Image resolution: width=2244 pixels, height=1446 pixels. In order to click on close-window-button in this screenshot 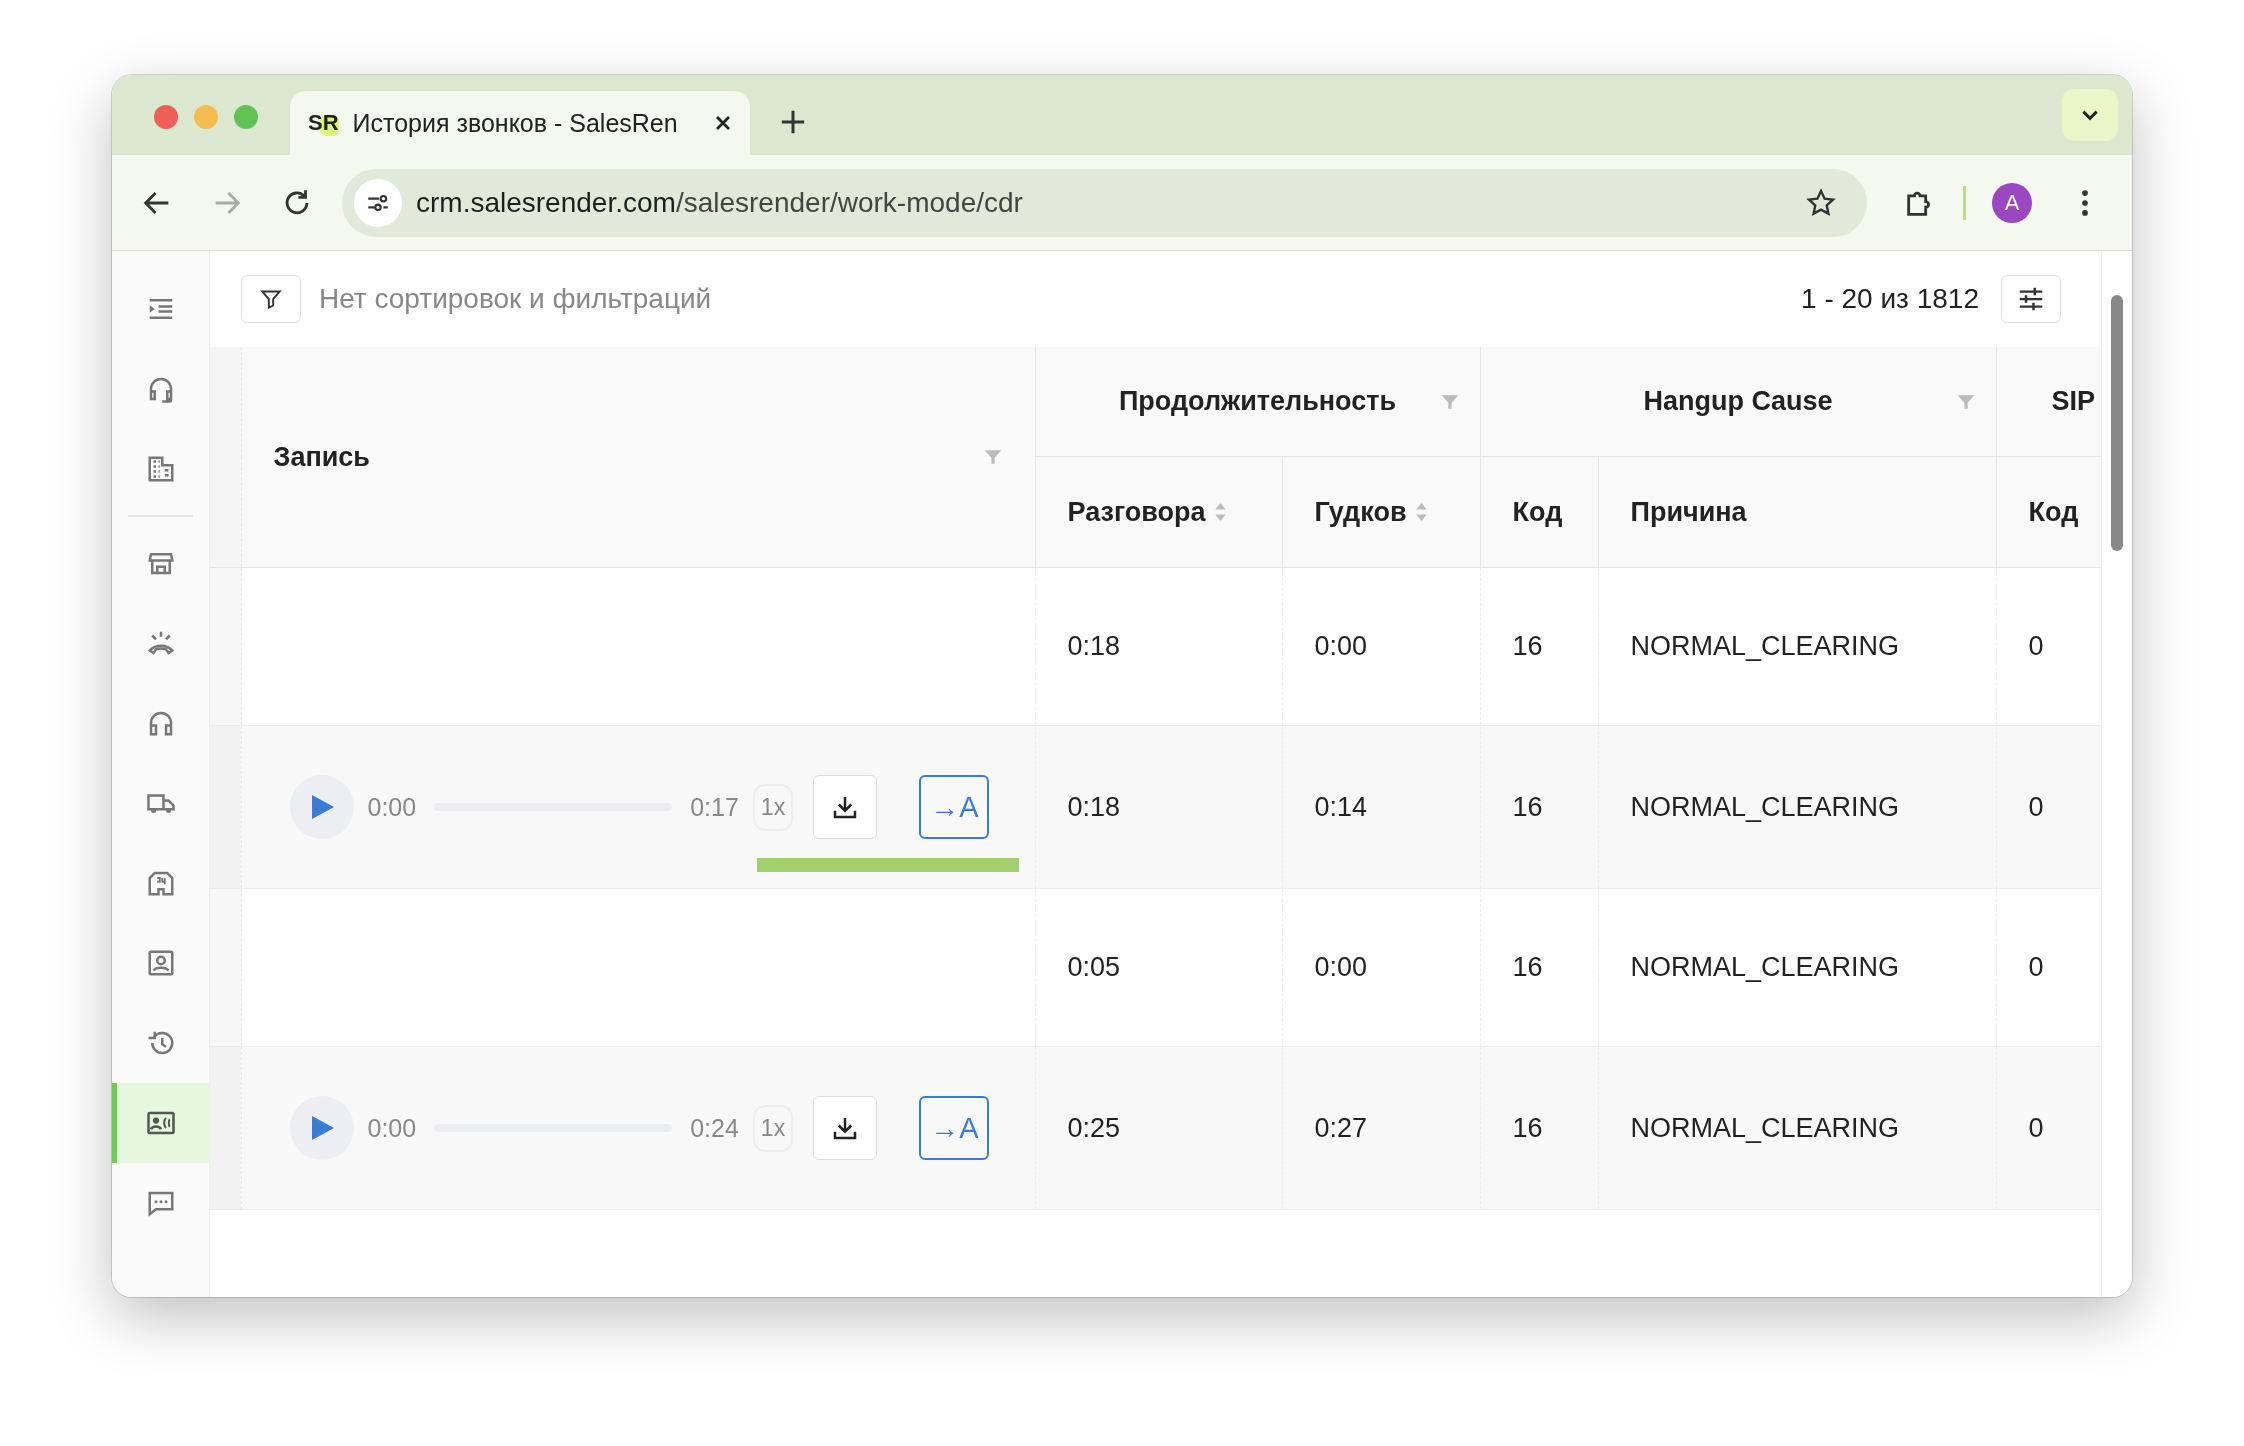, I will do `click(166, 117)`.